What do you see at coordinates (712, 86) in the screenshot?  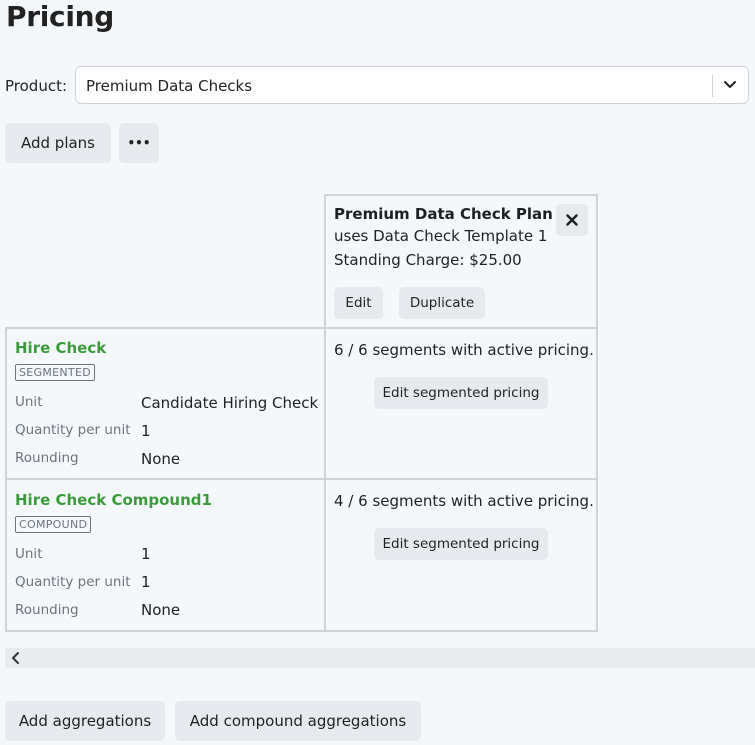 I see `select-divider` at bounding box center [712, 86].